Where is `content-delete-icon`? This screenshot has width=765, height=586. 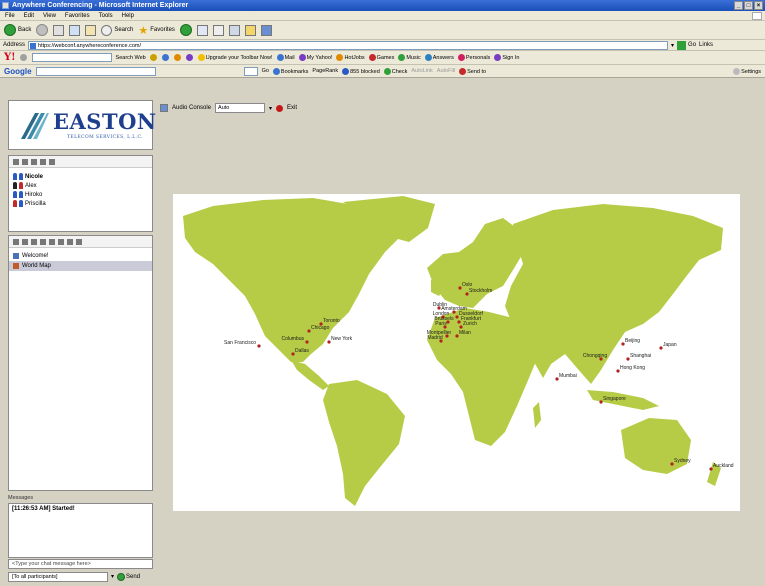 content-delete-icon is located at coordinates (61, 241).